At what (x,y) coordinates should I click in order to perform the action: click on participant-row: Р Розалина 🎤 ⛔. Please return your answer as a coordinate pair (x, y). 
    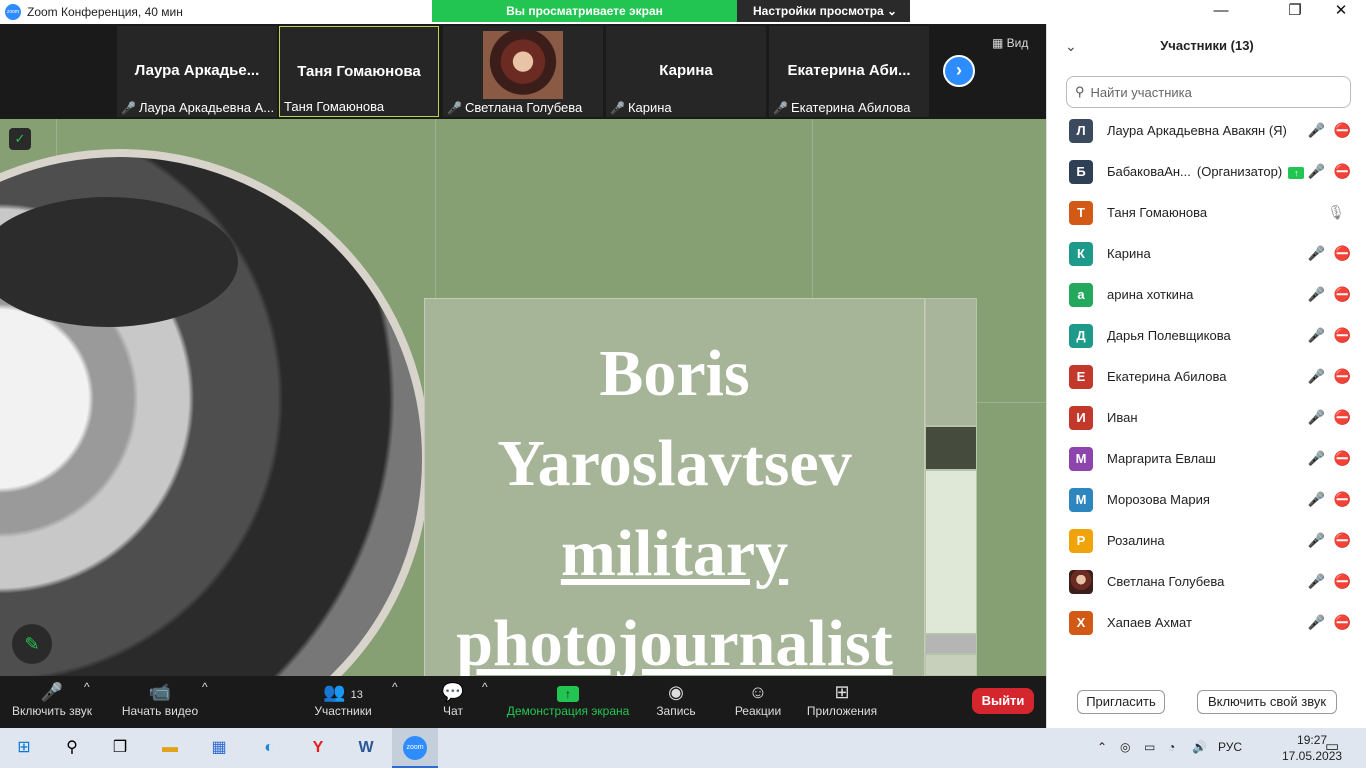
    Looking at the image, I should click on (1206, 540).